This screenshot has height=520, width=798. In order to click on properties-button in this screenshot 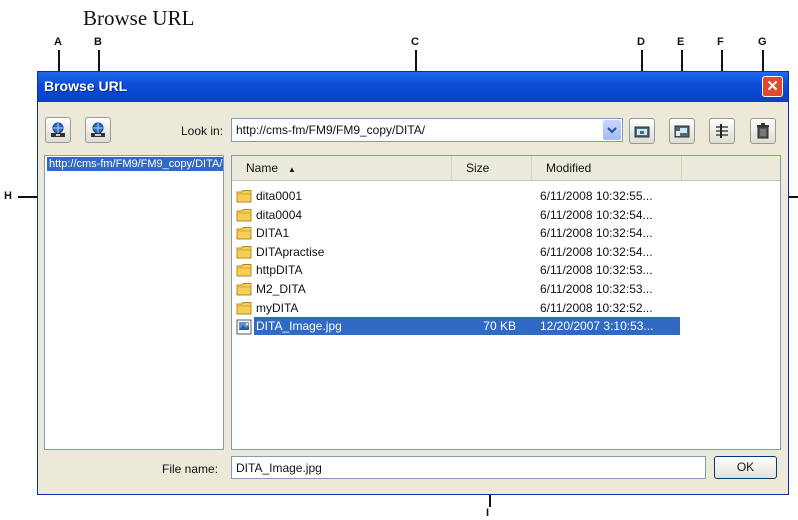, I will do `click(722, 131)`.